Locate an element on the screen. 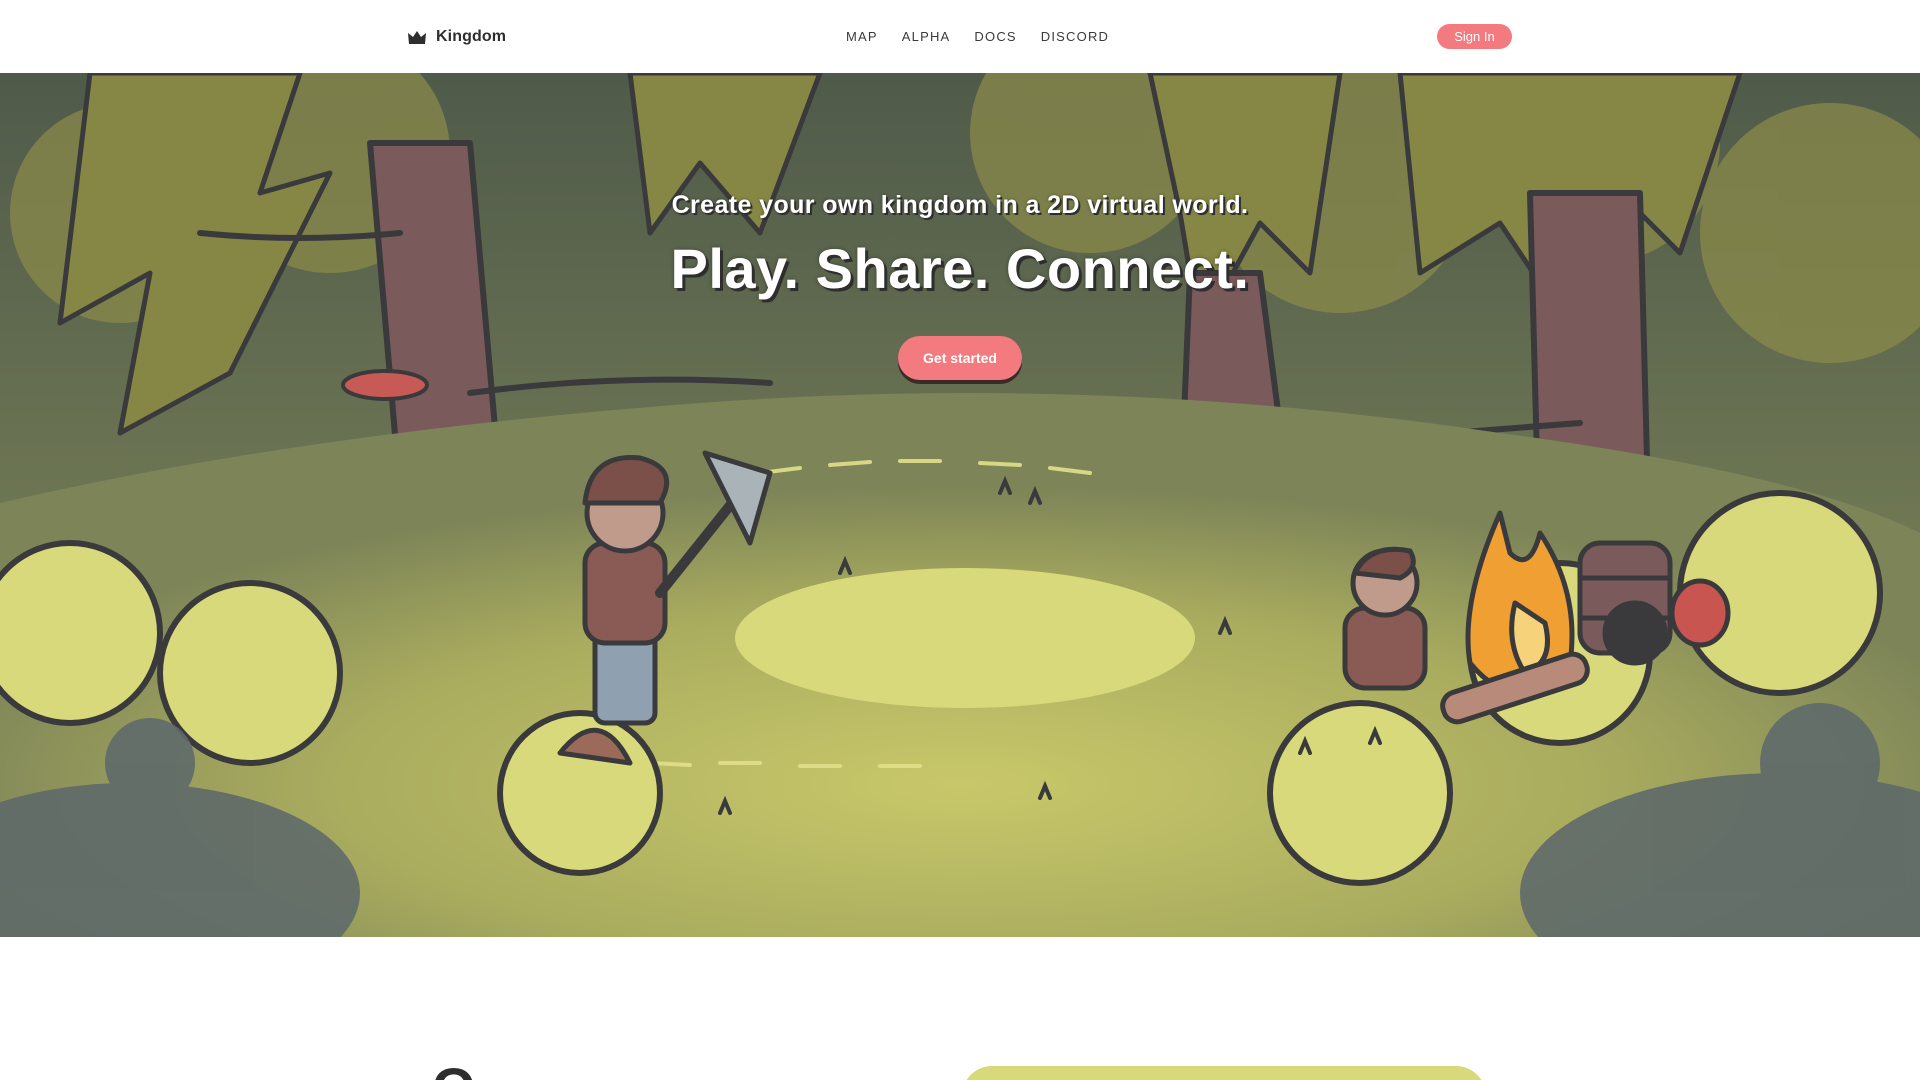 This screenshot has height=1080, width=1920. nav-link-map: MAP is located at coordinates (862, 36).